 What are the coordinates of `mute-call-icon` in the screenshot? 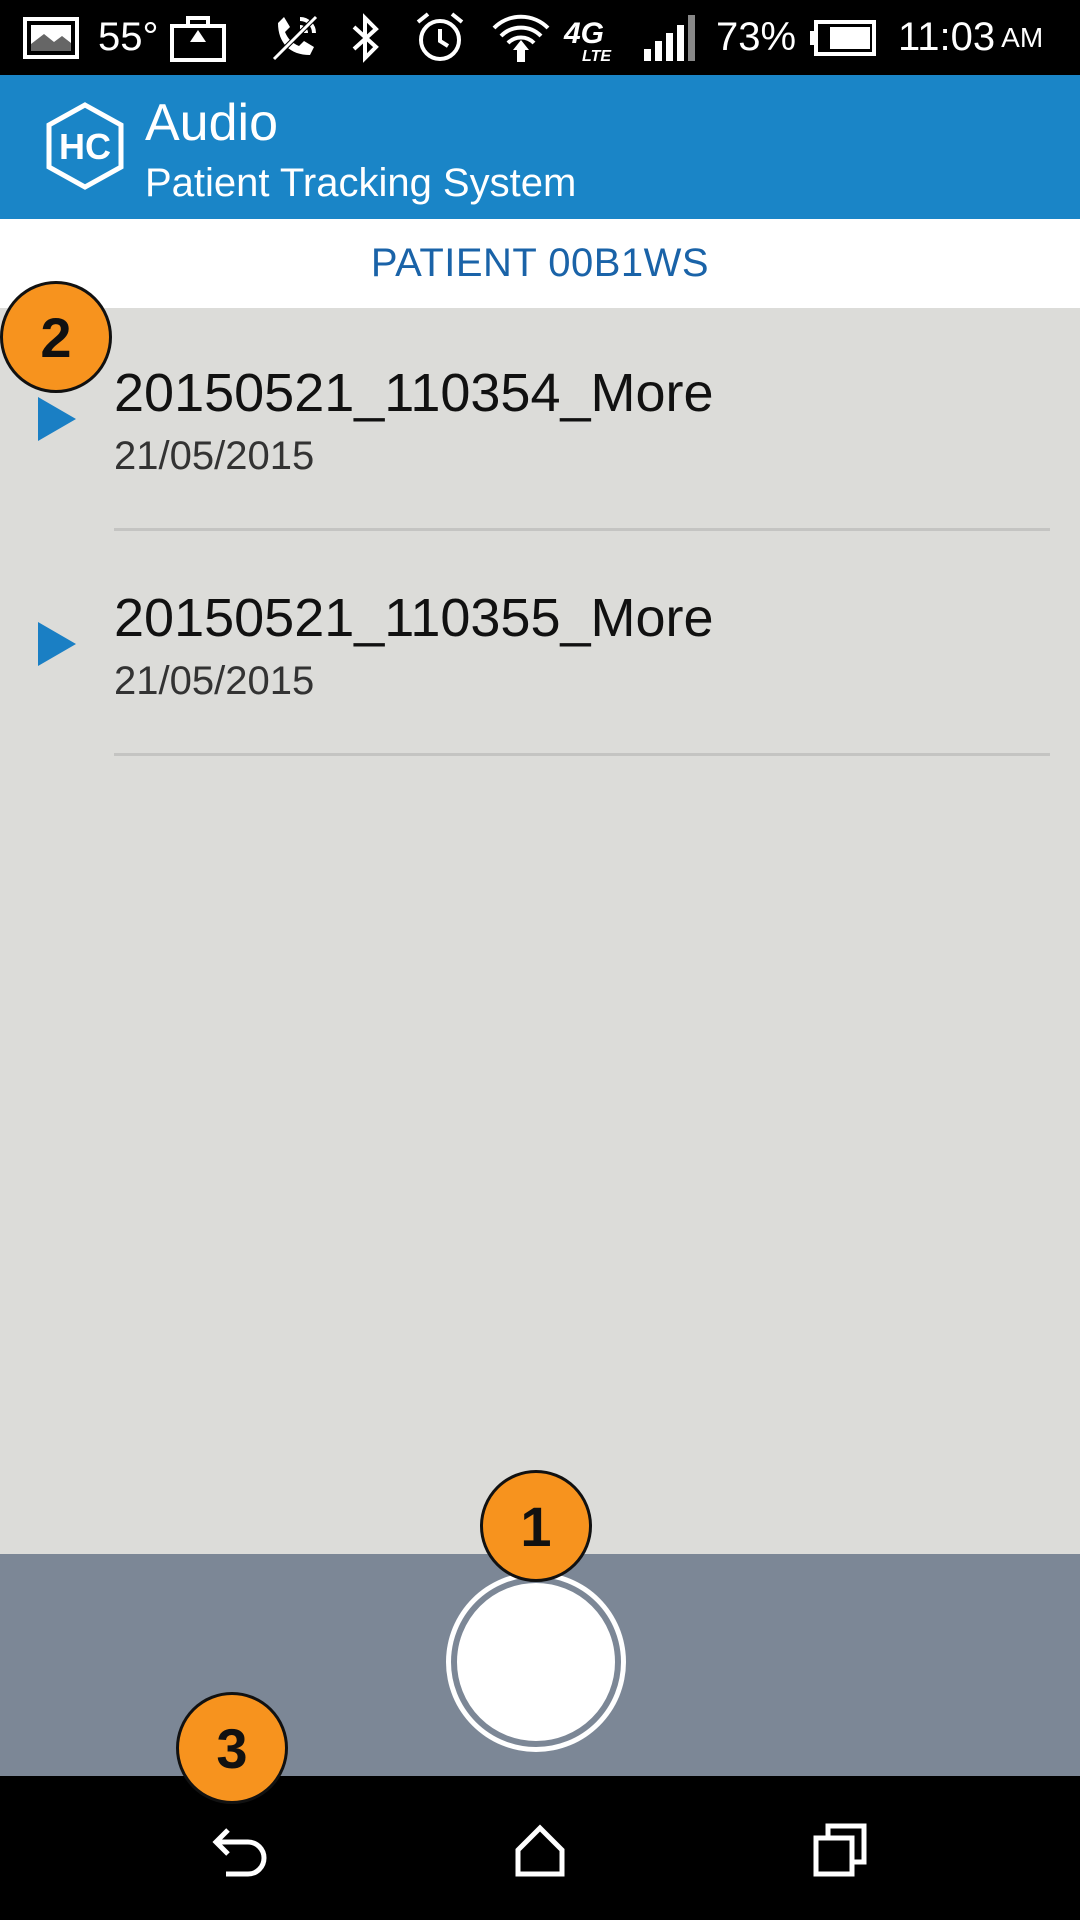 It's located at (295, 37).